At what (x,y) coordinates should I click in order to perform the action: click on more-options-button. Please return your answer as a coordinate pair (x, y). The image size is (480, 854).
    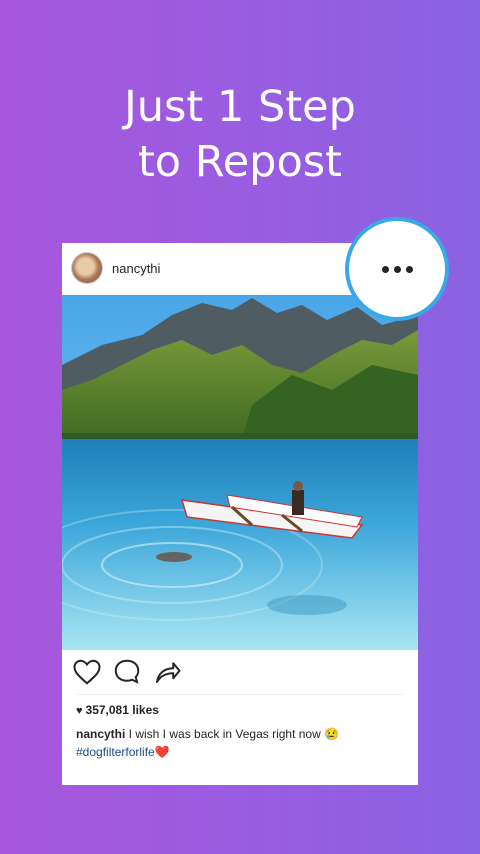
    Looking at the image, I should click on (397, 269).